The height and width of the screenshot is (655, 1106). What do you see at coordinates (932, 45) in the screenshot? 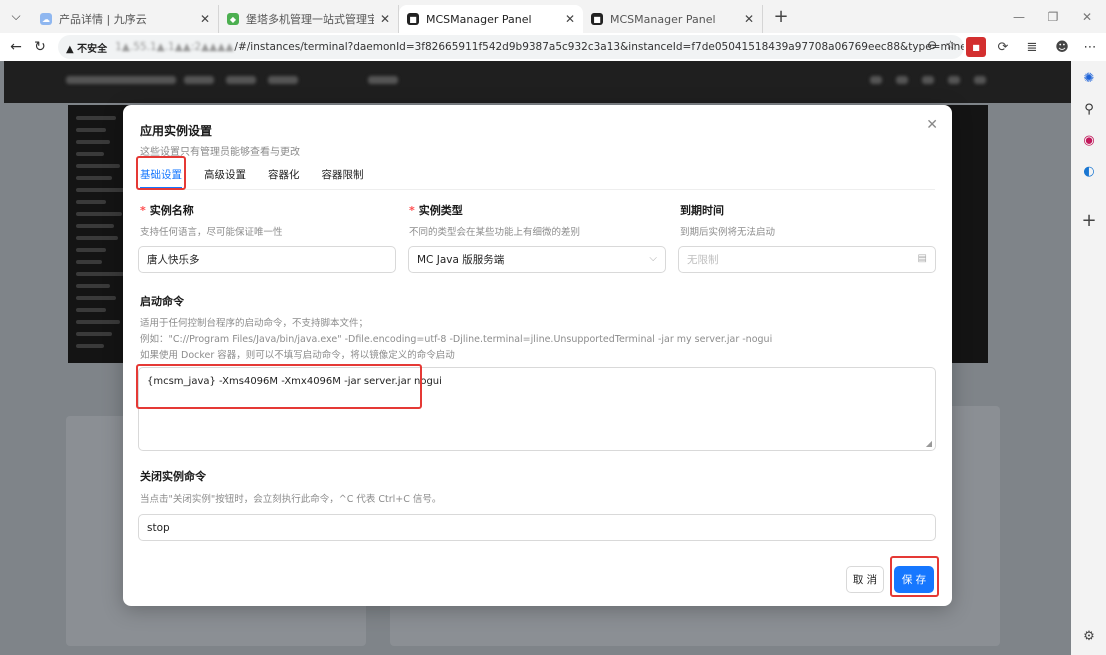
I see `zoom-icon: ⊖` at bounding box center [932, 45].